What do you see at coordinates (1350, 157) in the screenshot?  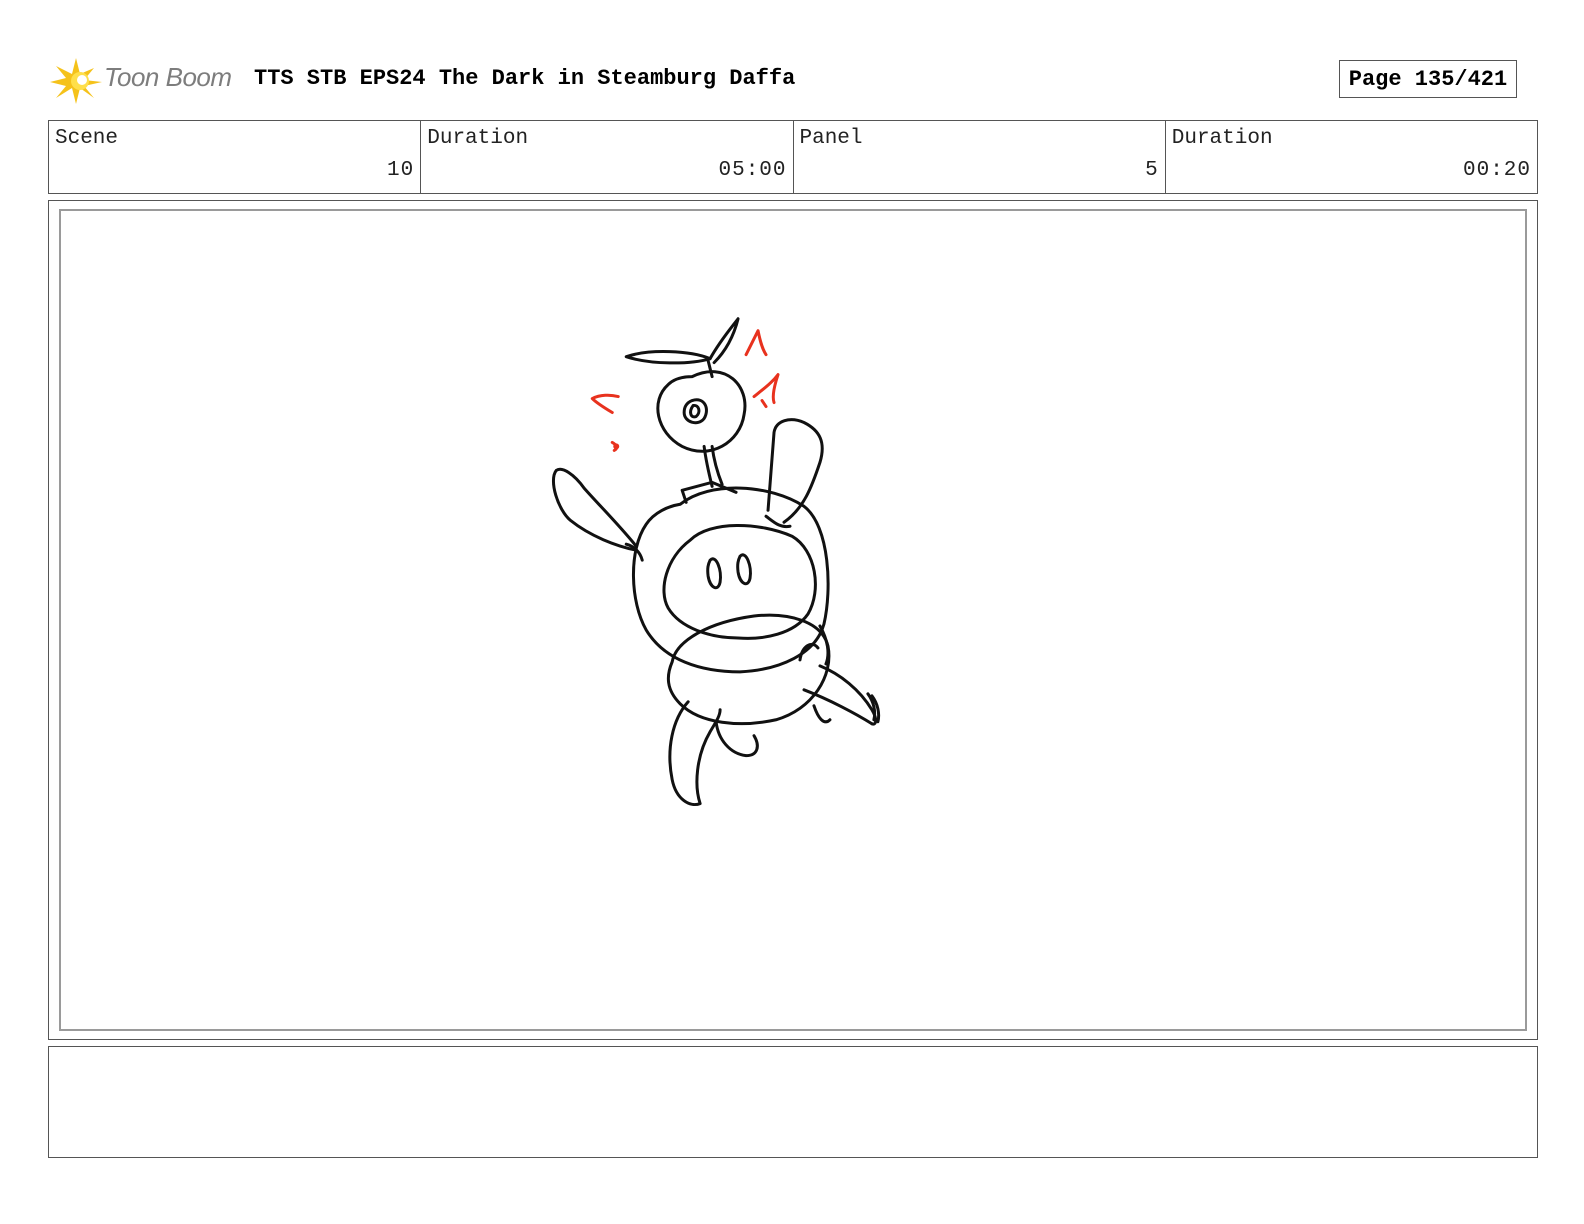 I see `panel-duration-cell: Duration 00:20` at bounding box center [1350, 157].